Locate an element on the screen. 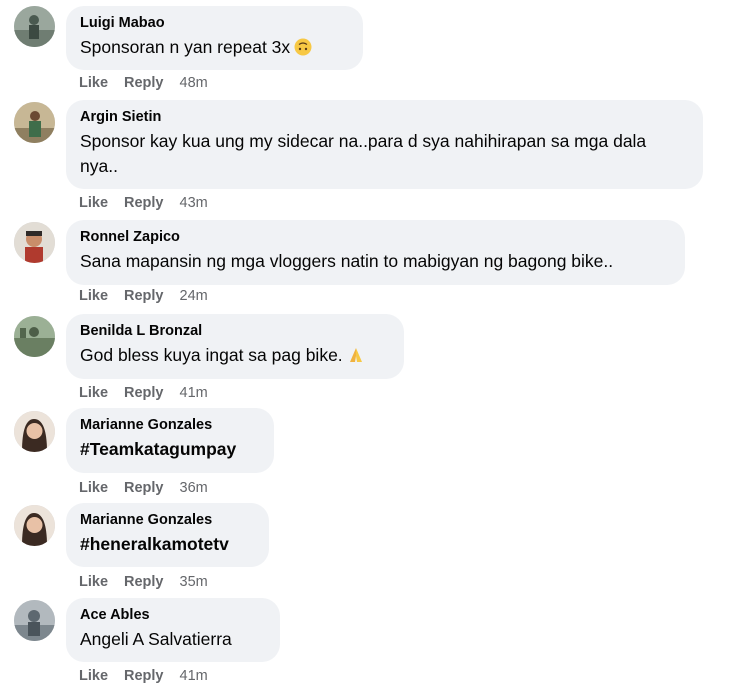 Image resolution: width=750 pixels, height=687 pixels. comment-author: Ronnel Zapico is located at coordinates (375, 237).